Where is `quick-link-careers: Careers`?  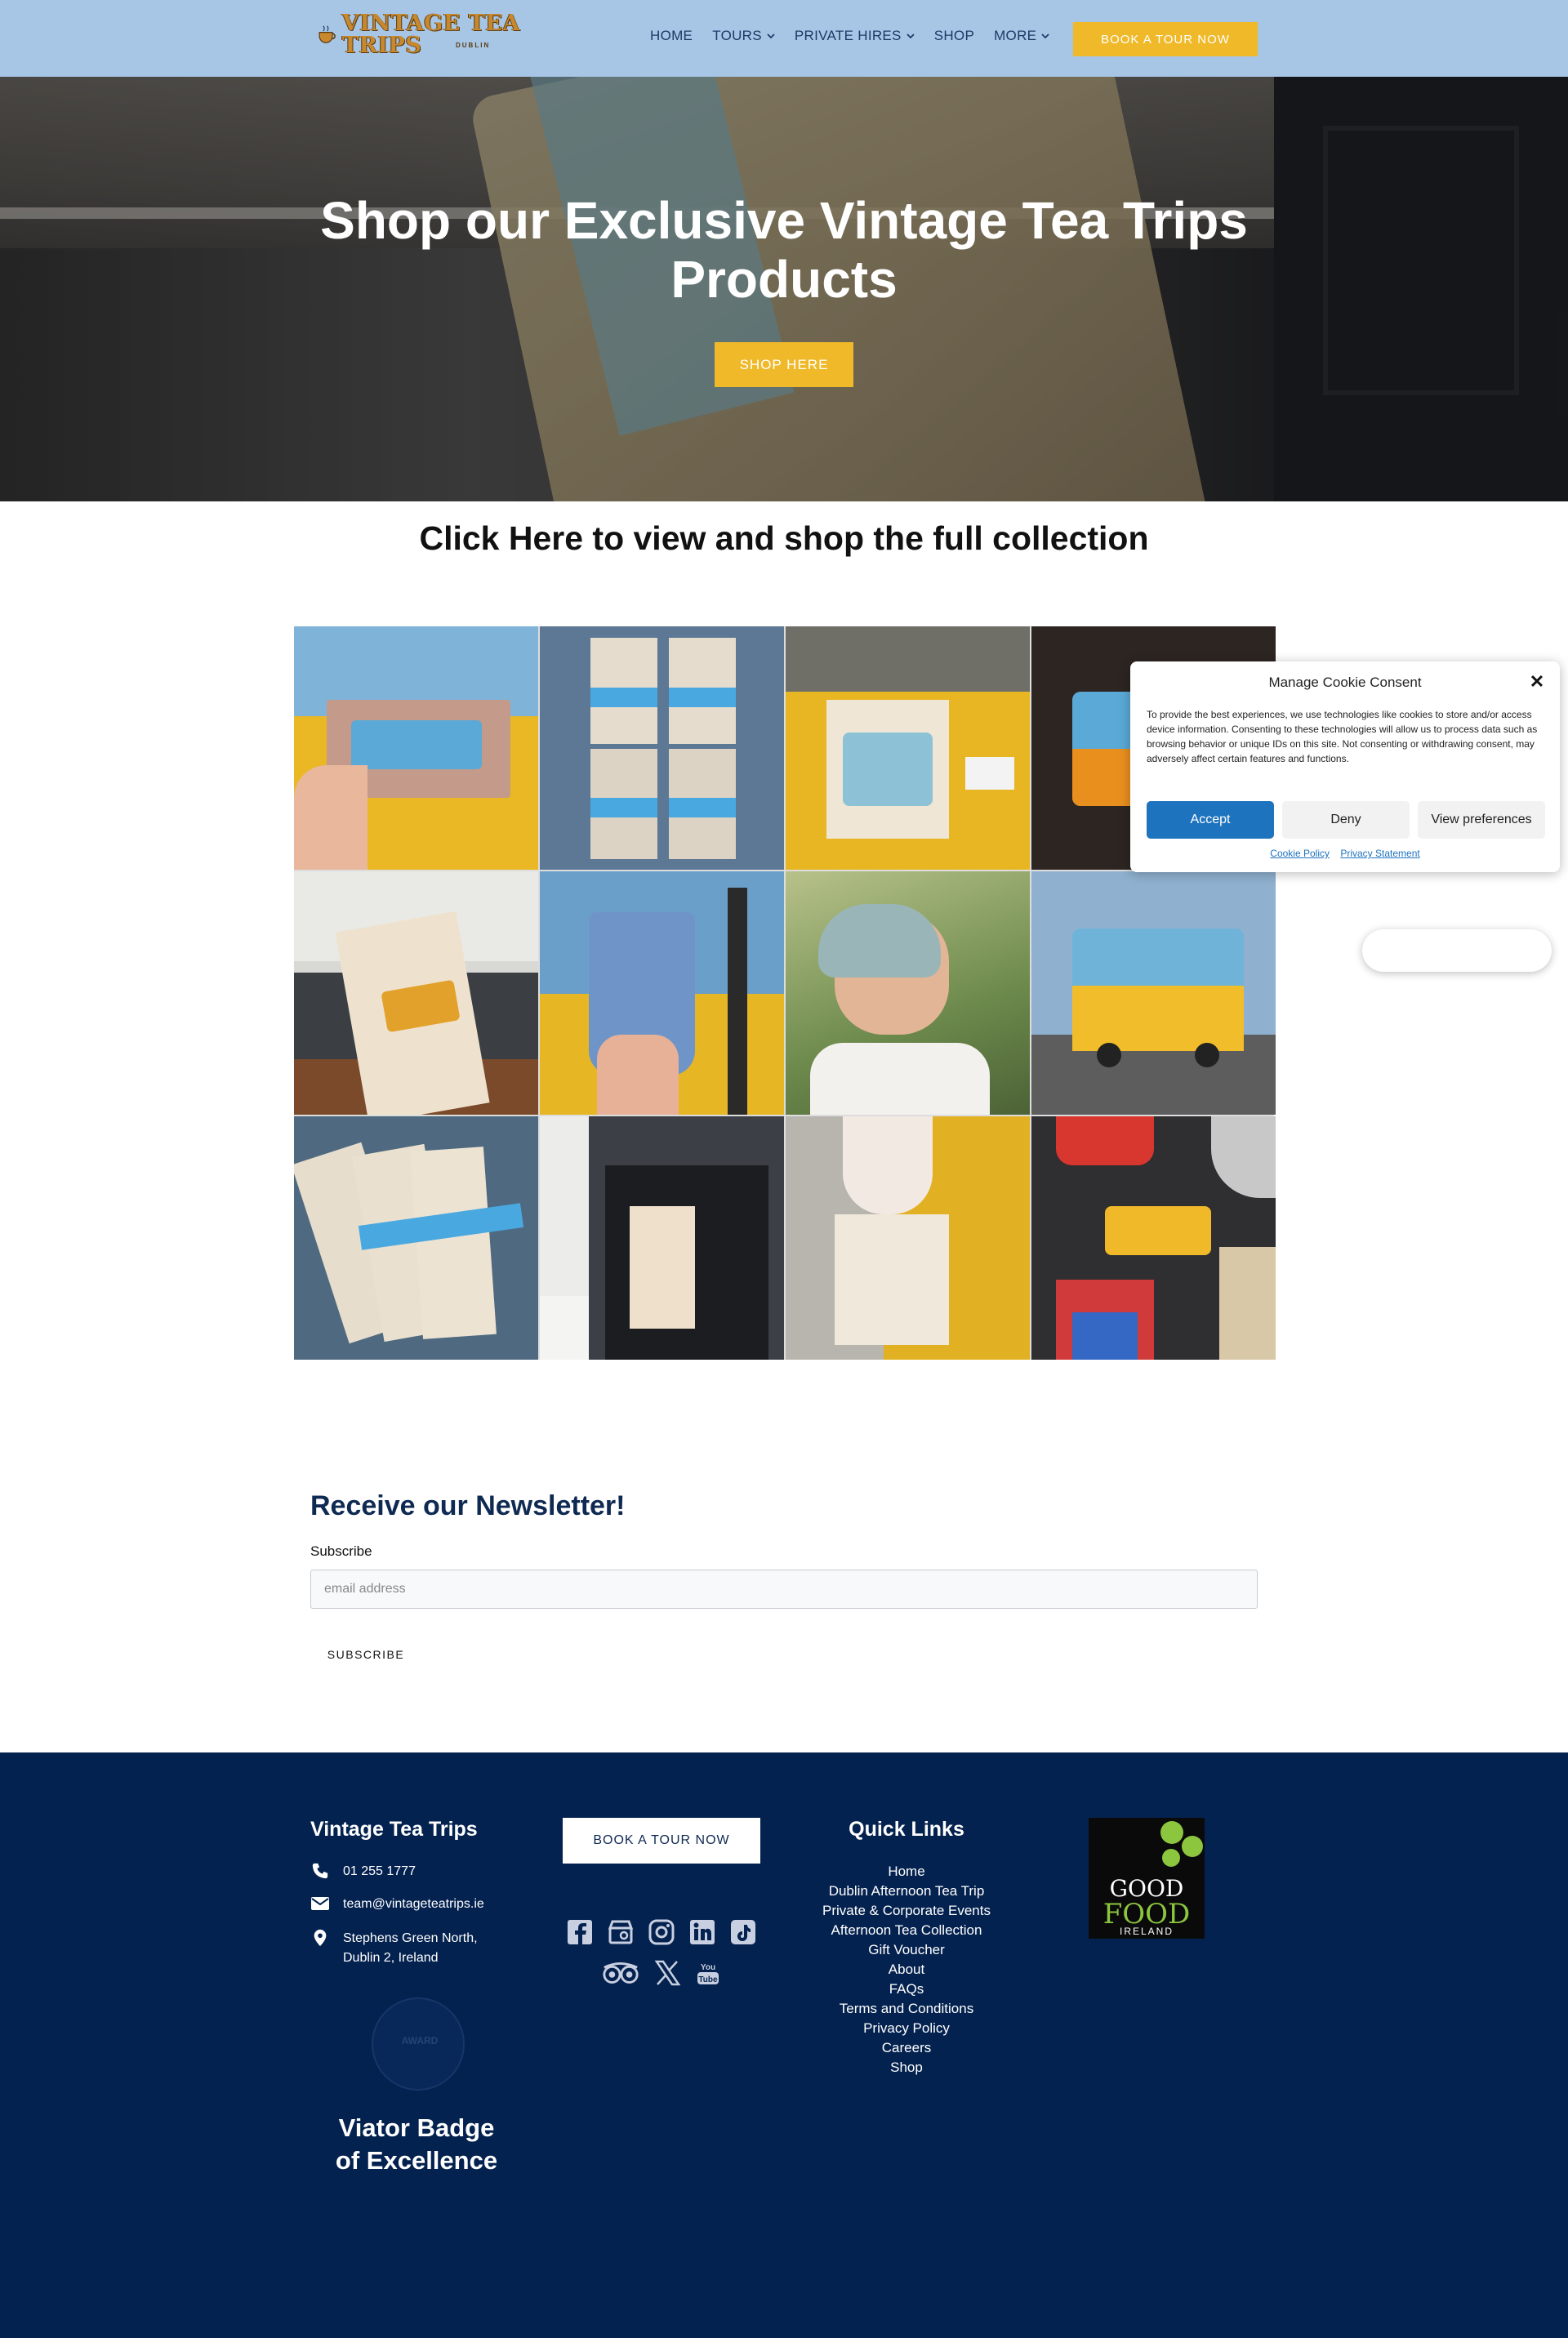
quick-link-careers: Careers is located at coordinates (906, 2048).